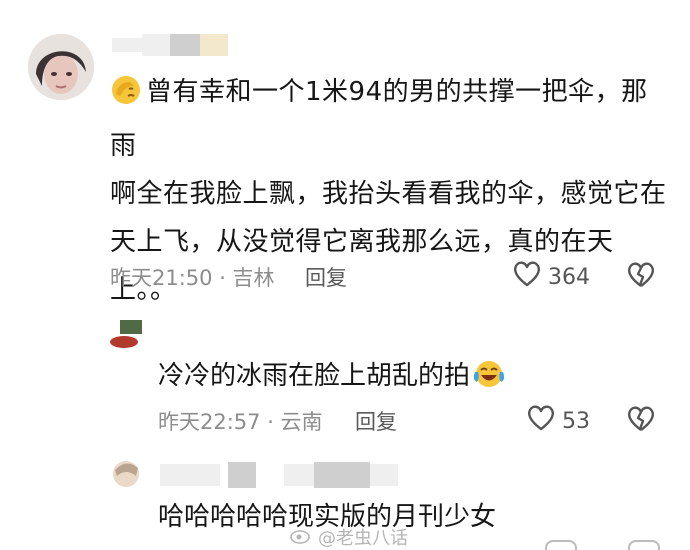  What do you see at coordinates (301, 537) in the screenshot?
I see `weibo-logo-icon` at bounding box center [301, 537].